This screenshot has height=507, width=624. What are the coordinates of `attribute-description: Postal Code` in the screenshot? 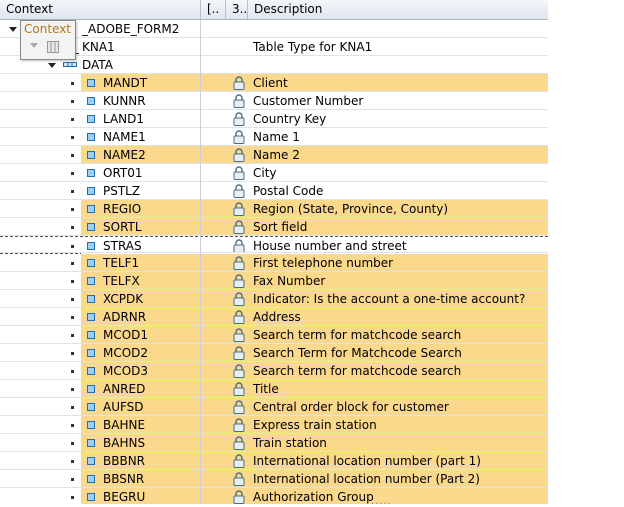 It's located at (288, 191).